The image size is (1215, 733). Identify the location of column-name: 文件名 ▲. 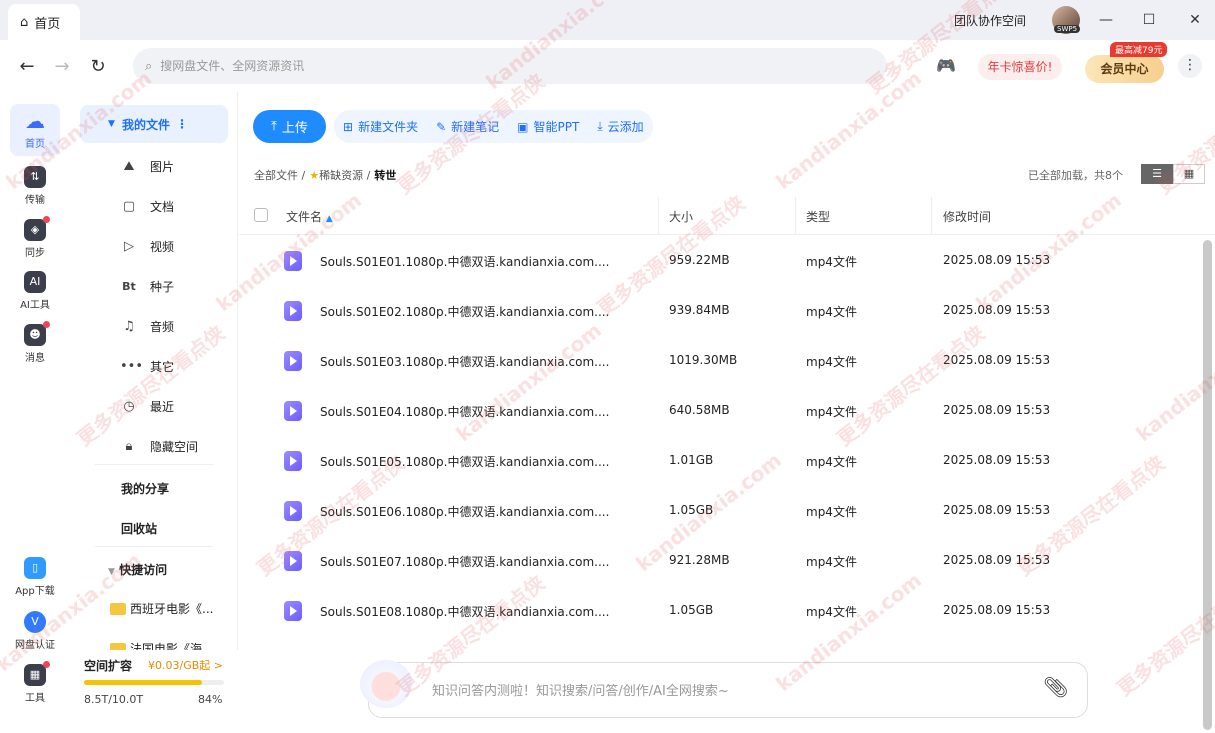
(309, 216).